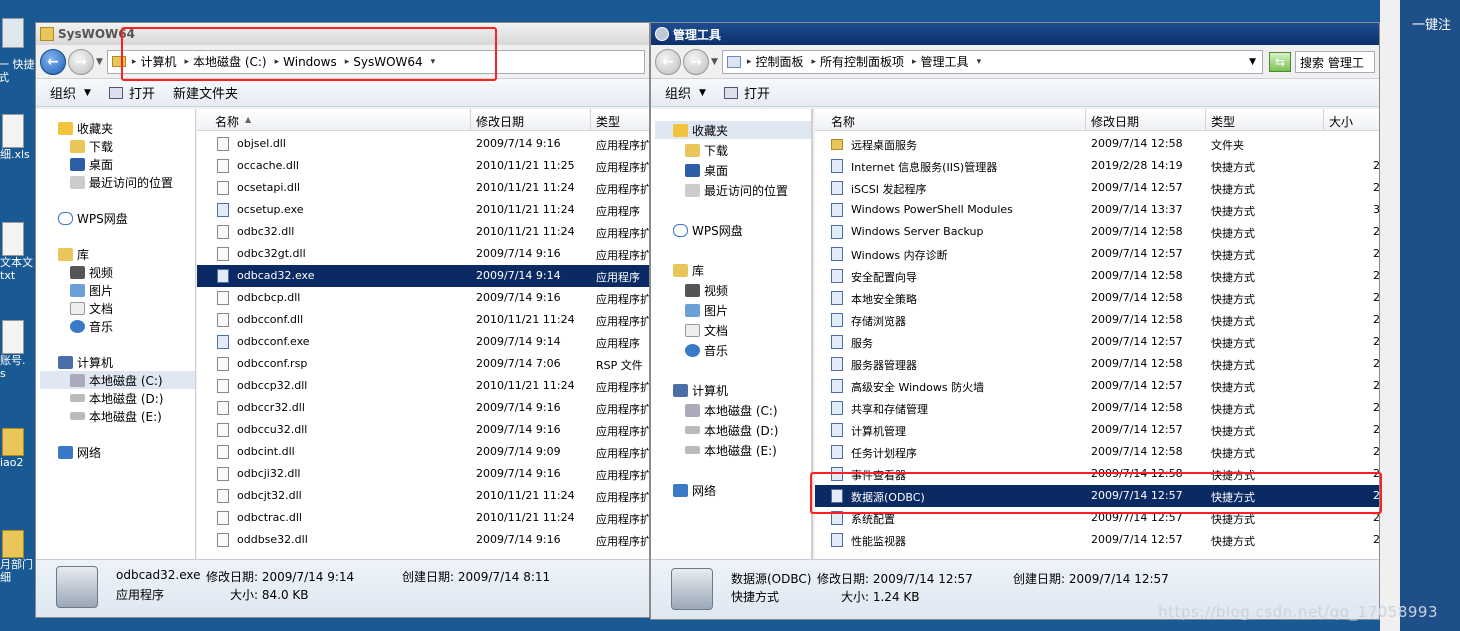 The image size is (1460, 631). Describe the element at coordinates (18, 557) in the screenshot. I see `desktop-icon-dept: 月部门细` at that location.